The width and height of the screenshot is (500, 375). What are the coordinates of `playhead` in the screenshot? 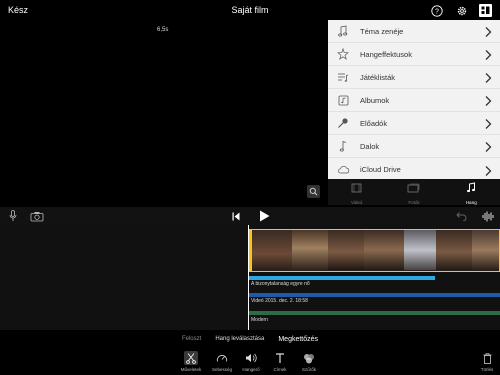 It's located at (248, 277).